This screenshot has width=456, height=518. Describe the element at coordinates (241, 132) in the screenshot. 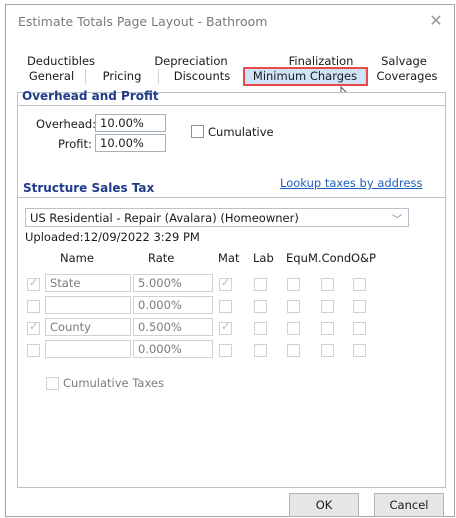

I see `cumulative-label: Cumulative` at that location.